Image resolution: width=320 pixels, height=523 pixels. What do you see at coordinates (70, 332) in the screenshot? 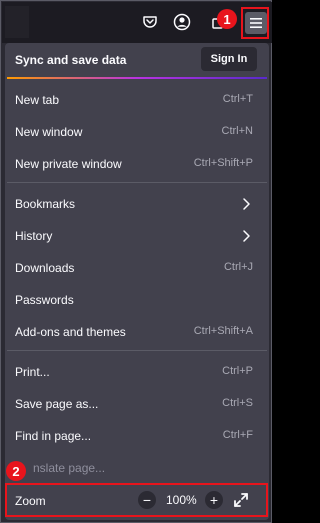
I see `menu-item-label: Add-ons and themes` at bounding box center [70, 332].